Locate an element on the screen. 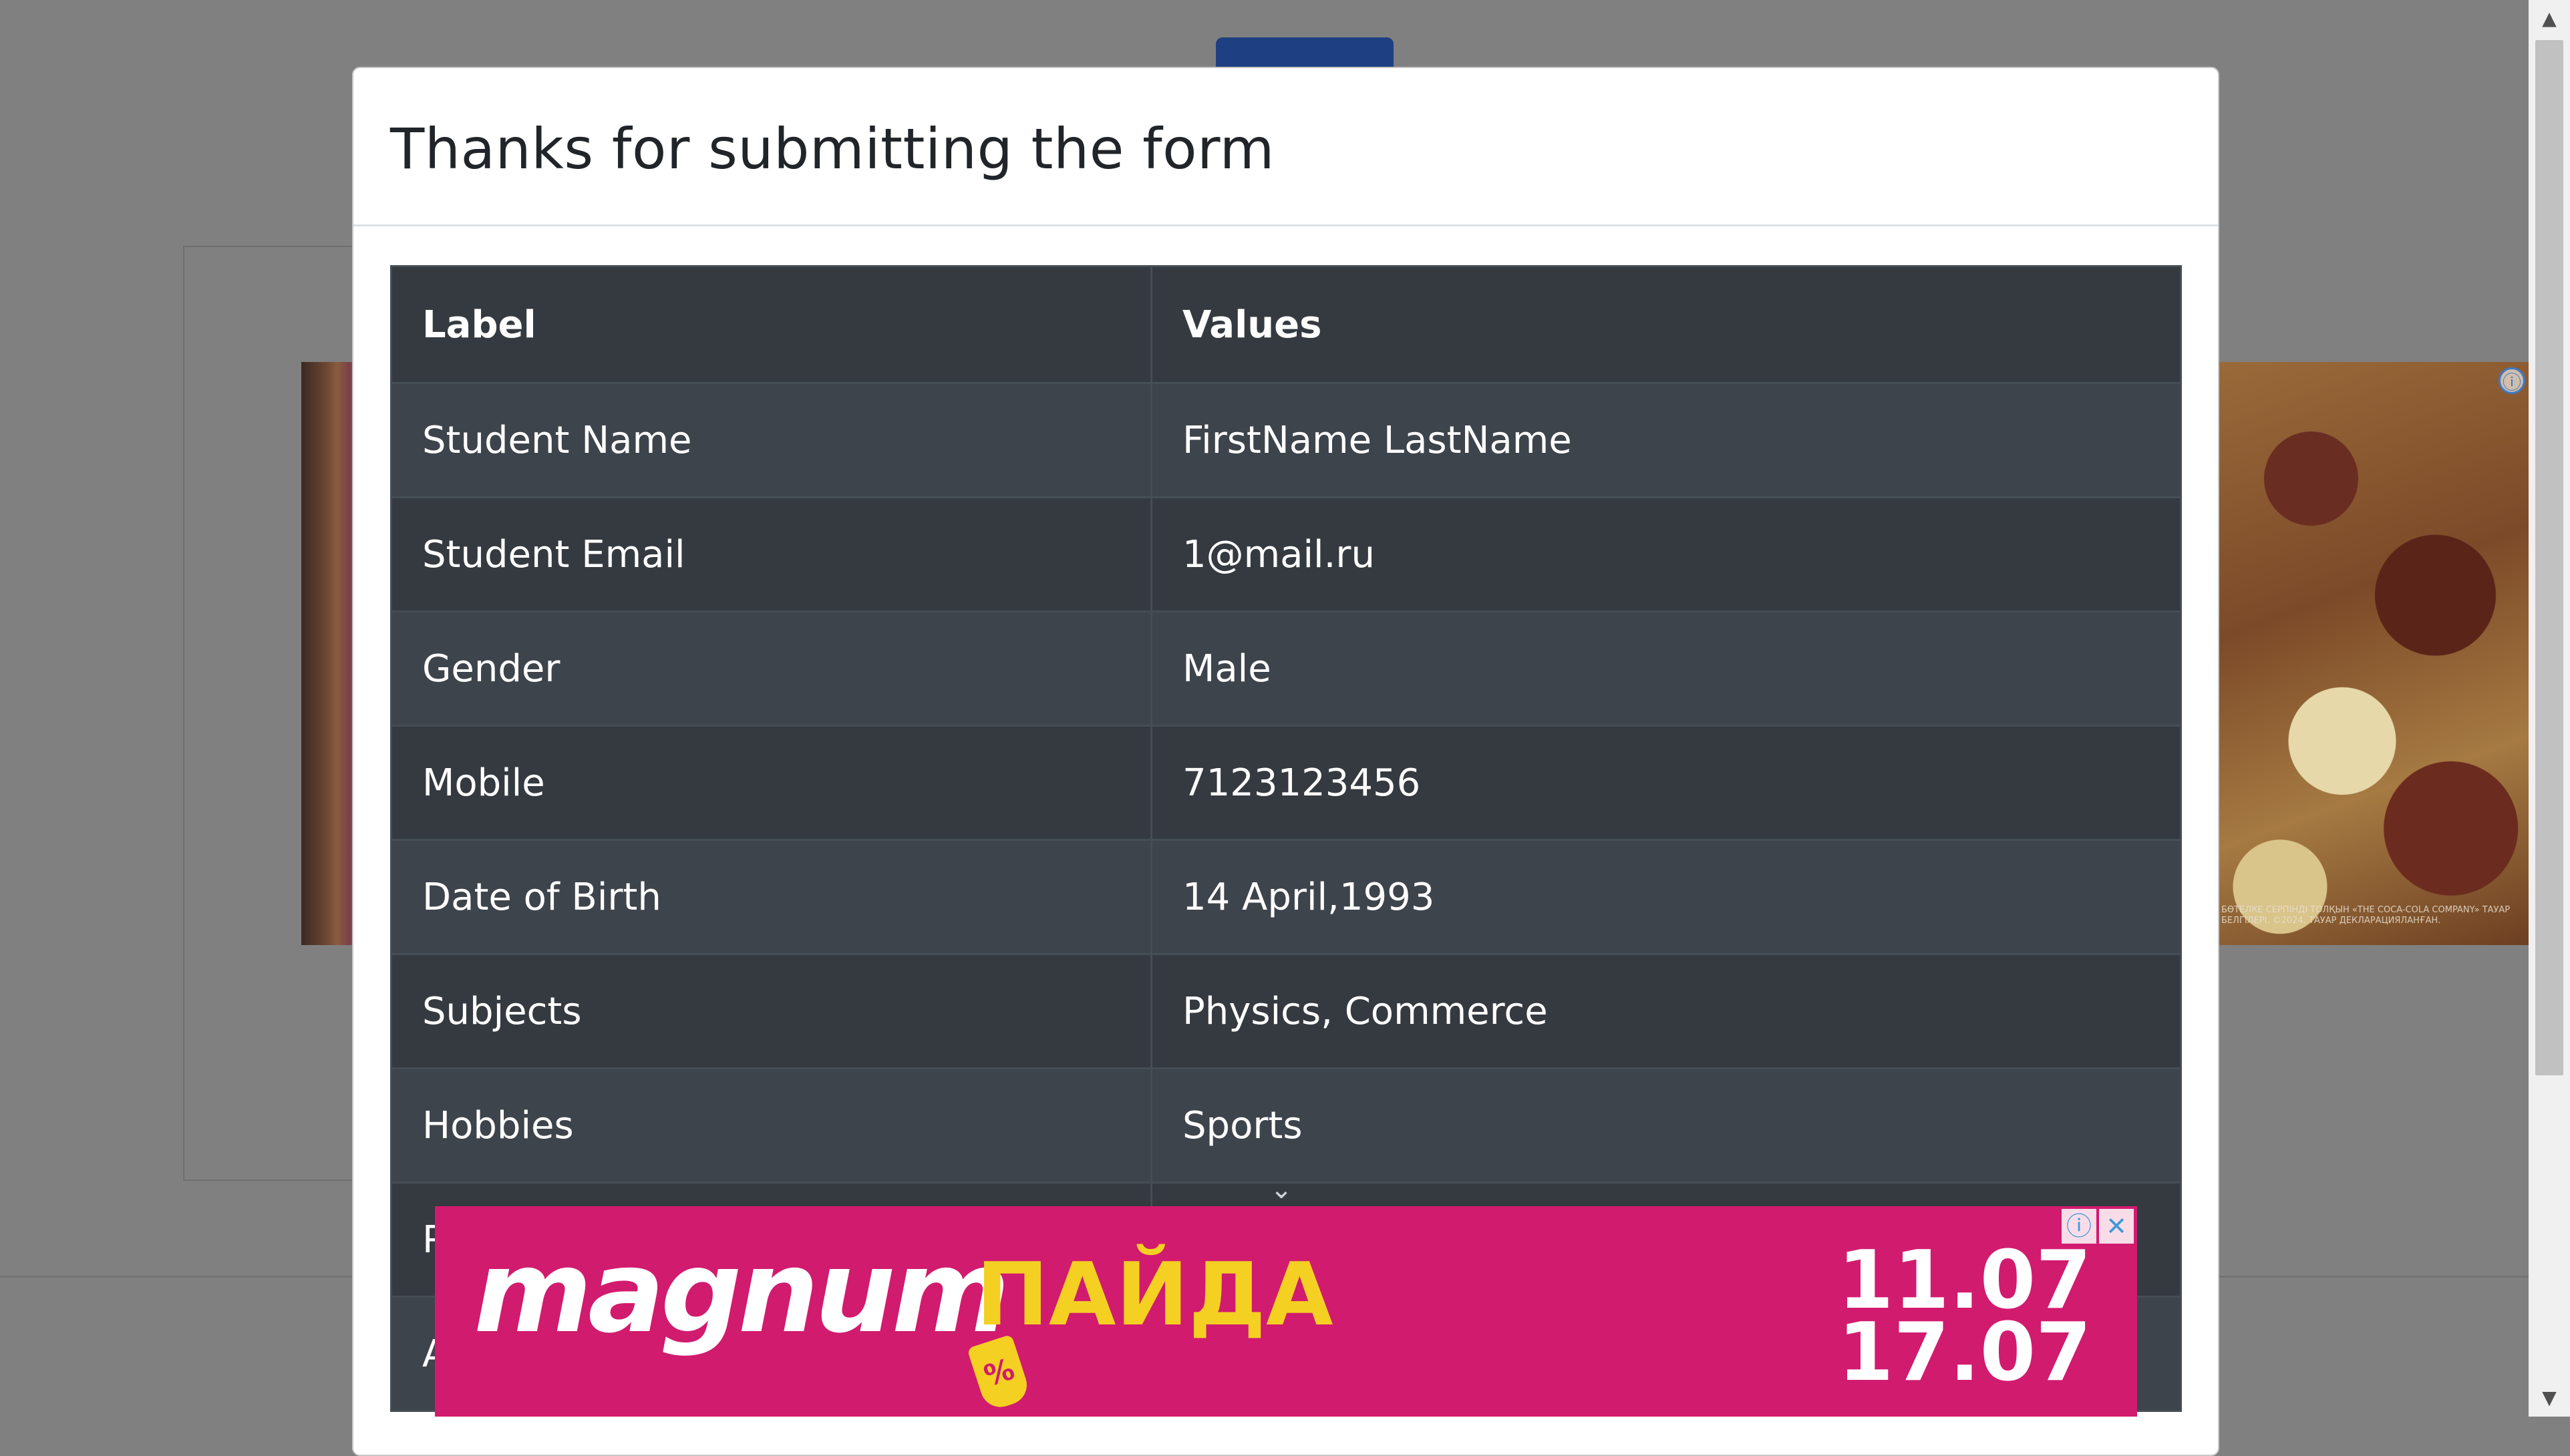  table-row: Student Name FirstName LastName is located at coordinates (1286, 440).